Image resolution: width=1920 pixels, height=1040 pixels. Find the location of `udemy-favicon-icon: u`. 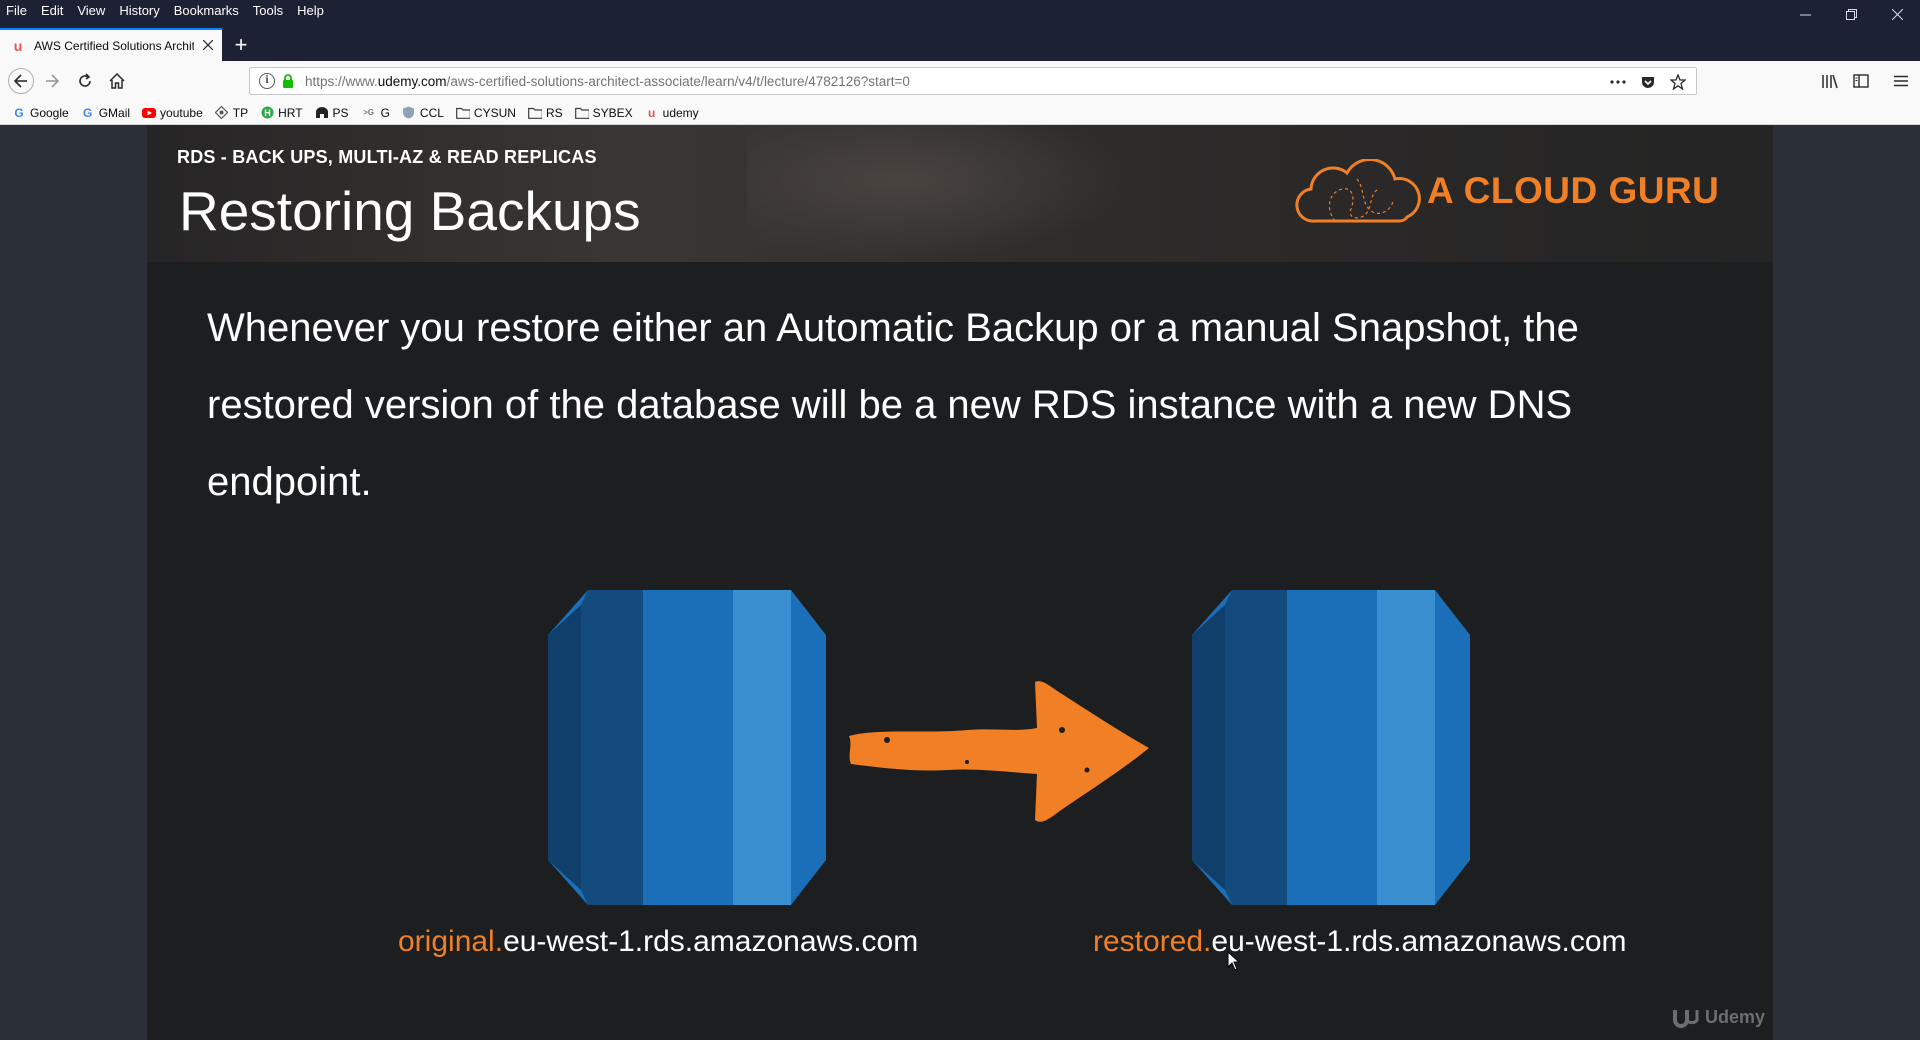

udemy-favicon-icon: u is located at coordinates (18, 45).